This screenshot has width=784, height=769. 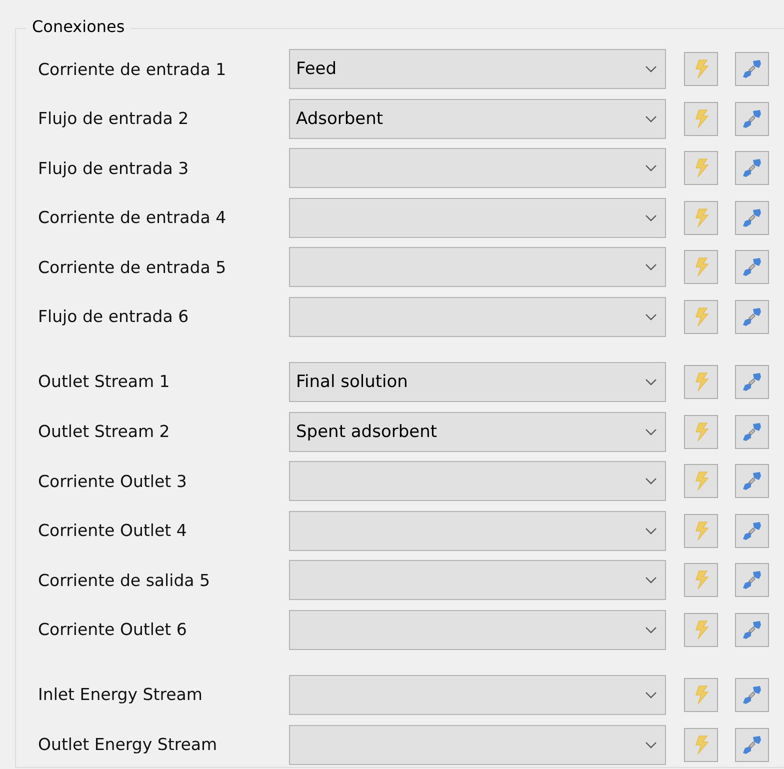 I want to click on field-label: Outlet Stream 1, so click(x=104, y=382).